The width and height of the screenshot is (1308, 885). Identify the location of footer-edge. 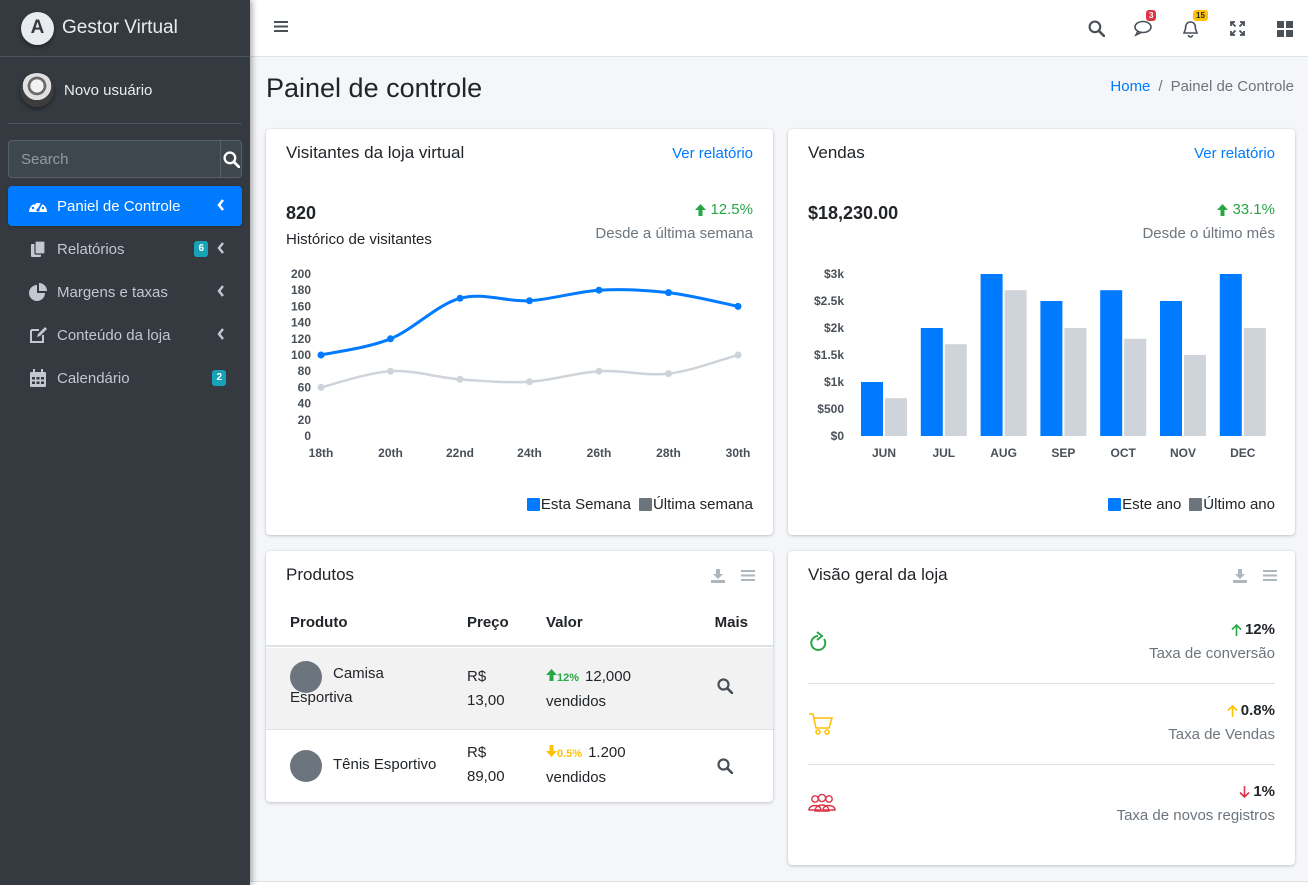
(779, 883).